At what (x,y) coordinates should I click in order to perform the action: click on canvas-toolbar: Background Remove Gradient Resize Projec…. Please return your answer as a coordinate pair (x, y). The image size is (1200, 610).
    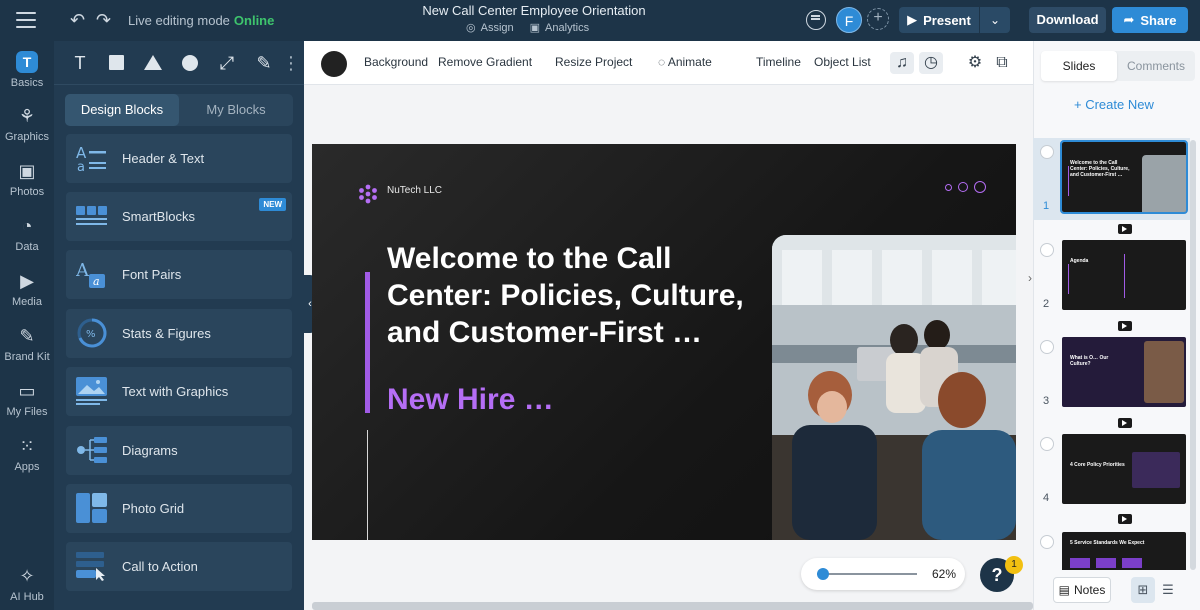
    Looking at the image, I should click on (668, 63).